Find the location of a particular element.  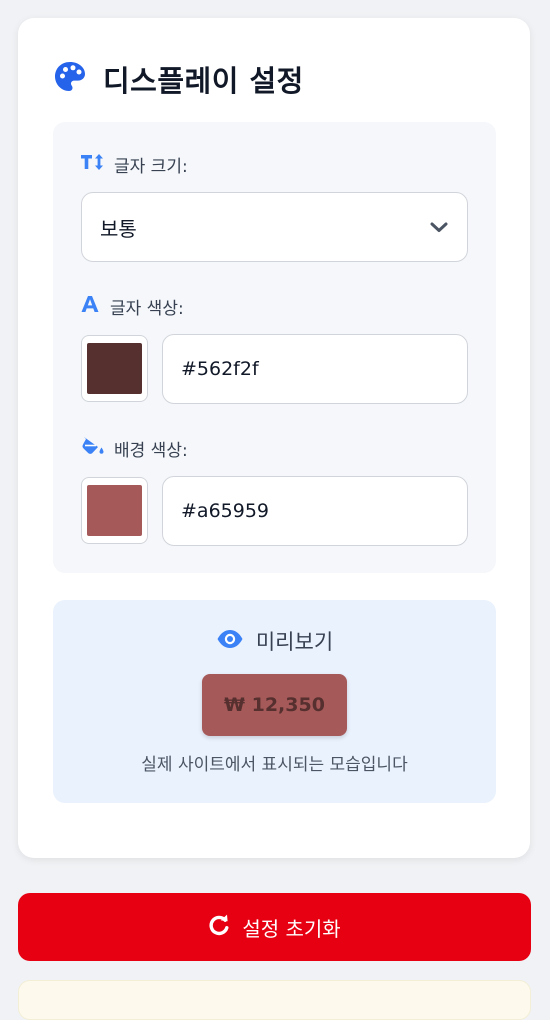

bg-color-swatch-fill is located at coordinates (114, 510).